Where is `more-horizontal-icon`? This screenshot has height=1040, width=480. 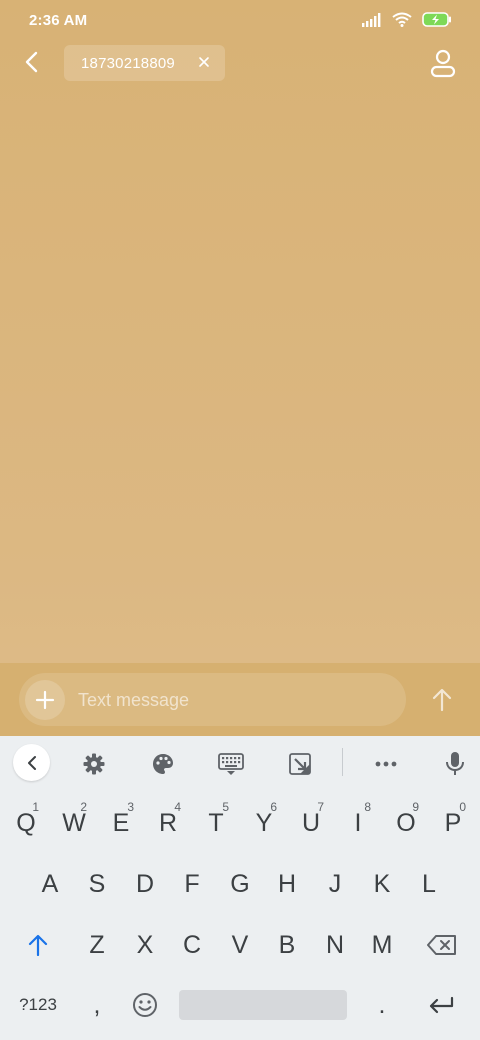
more-horizontal-icon is located at coordinates (386, 764).